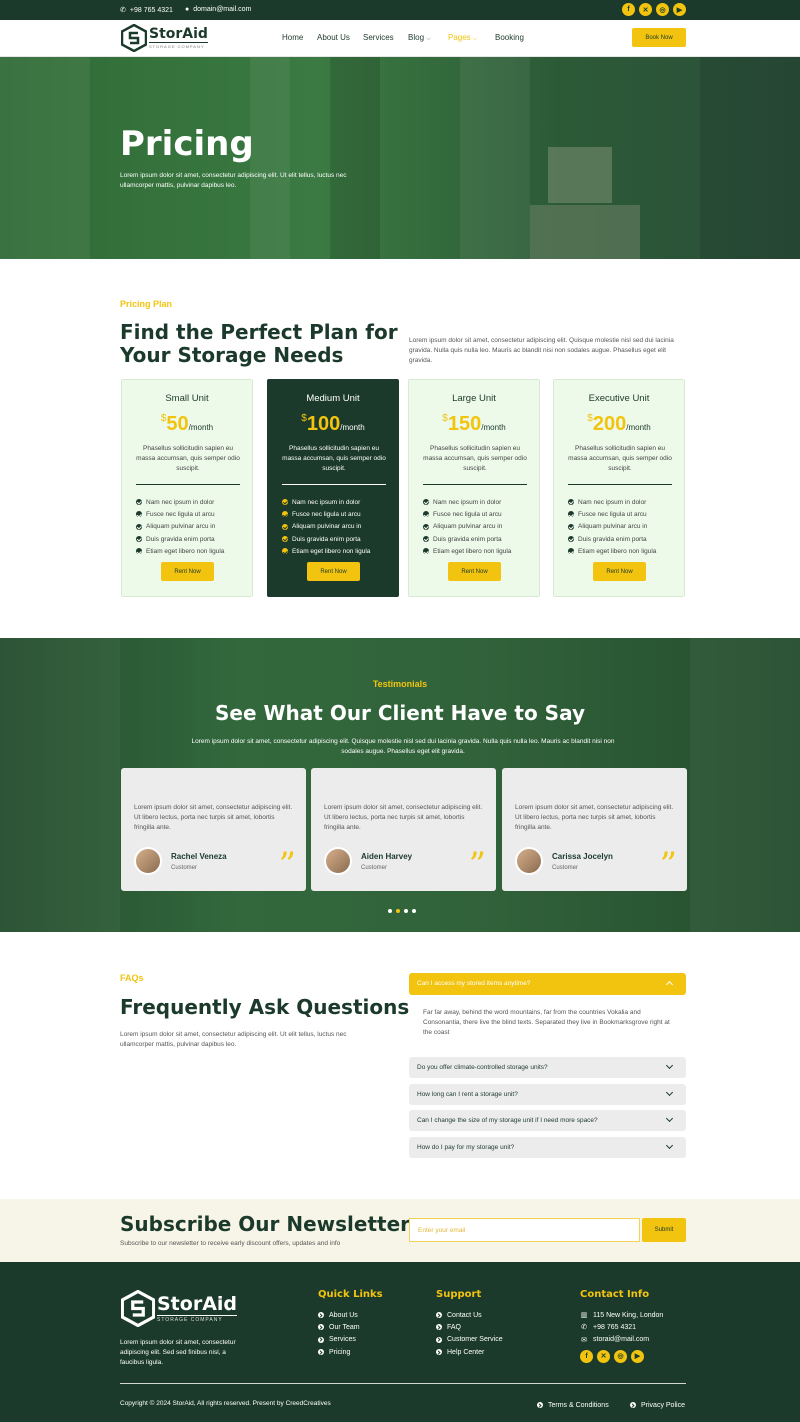 Image resolution: width=800 pixels, height=1422 pixels. Describe the element at coordinates (547, 984) in the screenshot. I see `faq-question-open: Can I access my stored items anytime?` at that location.